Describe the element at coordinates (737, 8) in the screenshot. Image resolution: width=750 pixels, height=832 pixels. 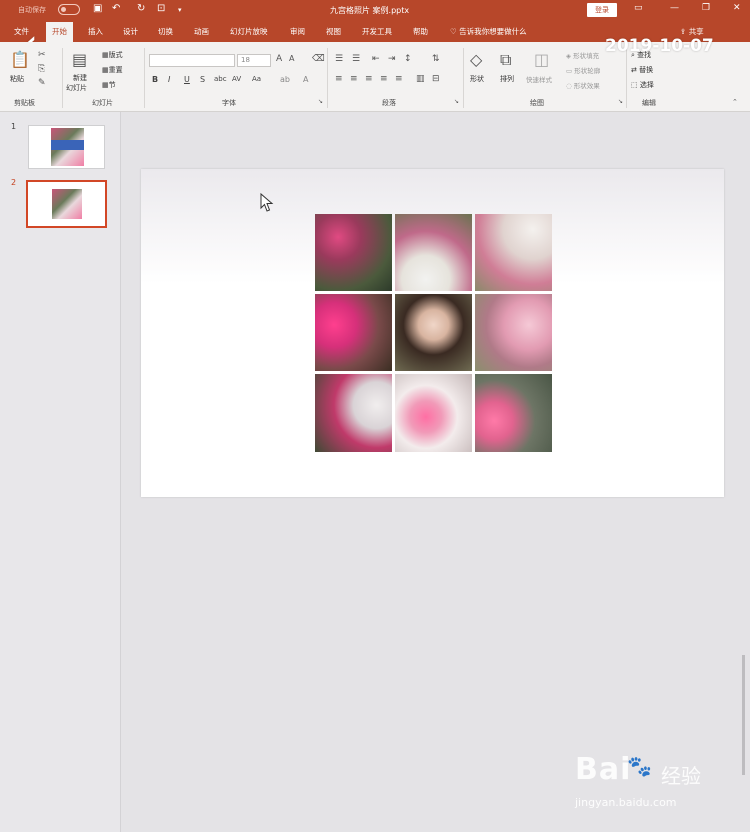
I see `close-icon: ✕` at that location.